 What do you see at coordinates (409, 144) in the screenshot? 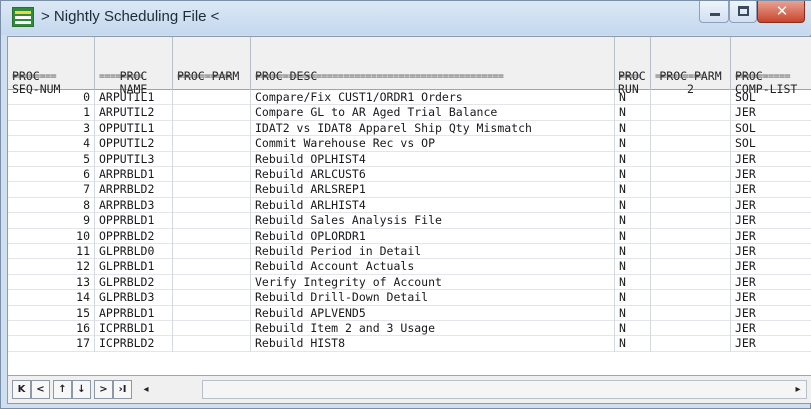
I see `table-row: 4 OPPUTIL2 Commit Warehouse Rec vs OP N SOL` at bounding box center [409, 144].